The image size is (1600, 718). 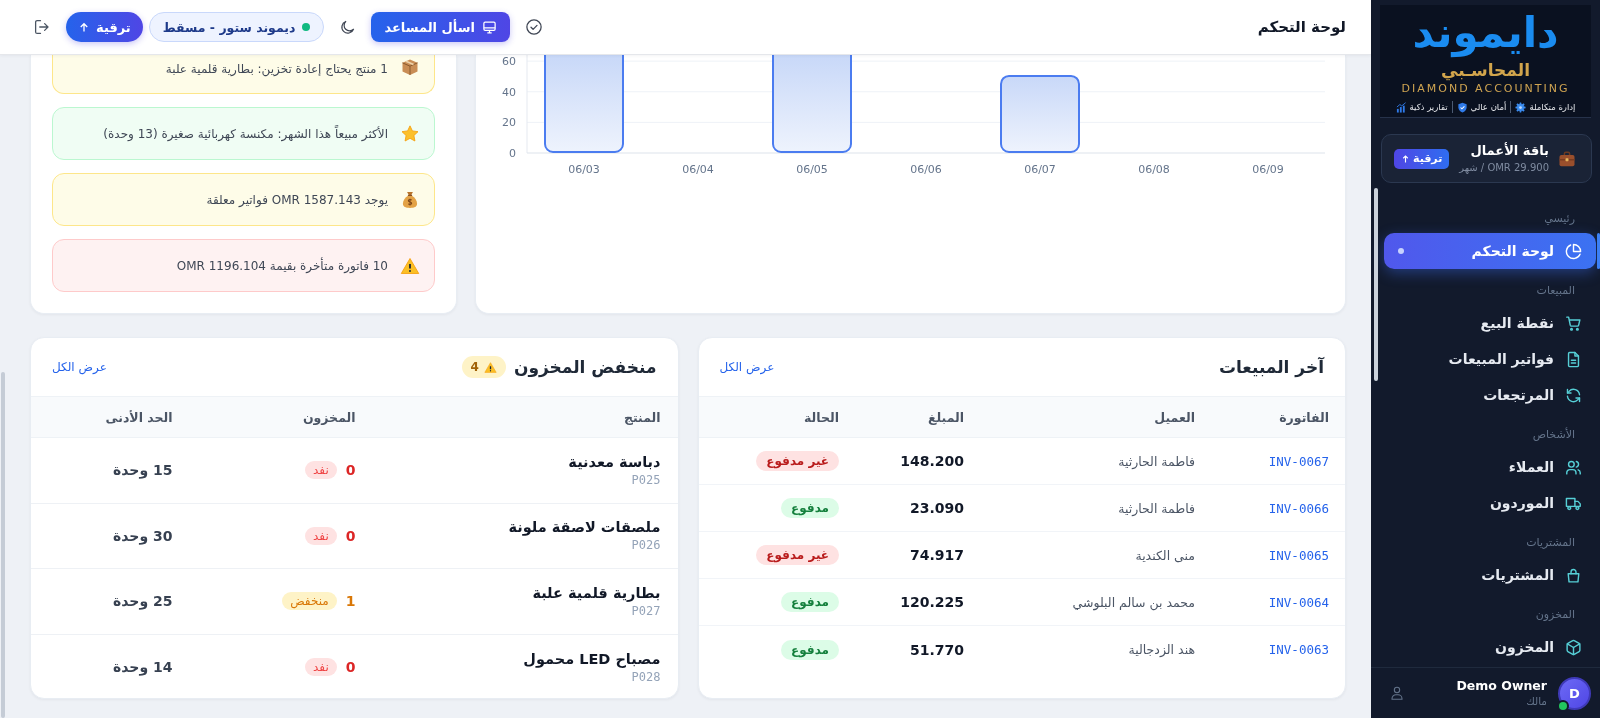 I want to click on refresh-icon, so click(x=1573, y=395).